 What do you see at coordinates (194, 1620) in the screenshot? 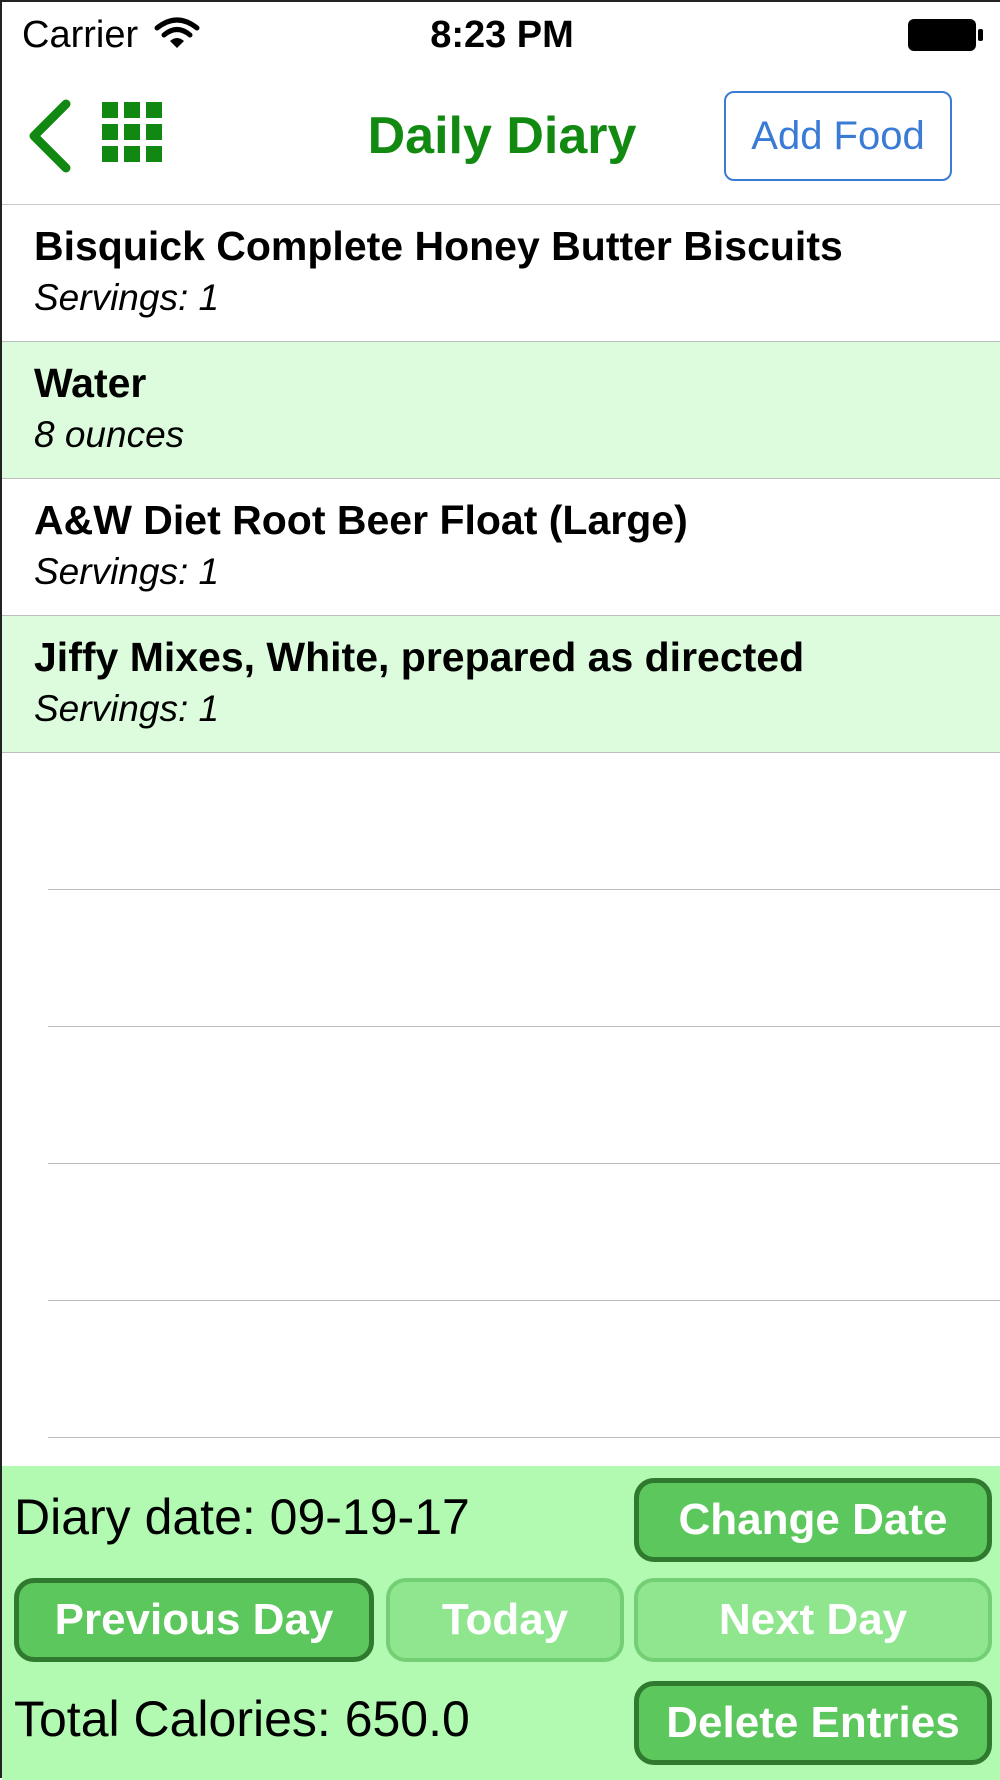
I see `previous-day-button: Previous Day` at bounding box center [194, 1620].